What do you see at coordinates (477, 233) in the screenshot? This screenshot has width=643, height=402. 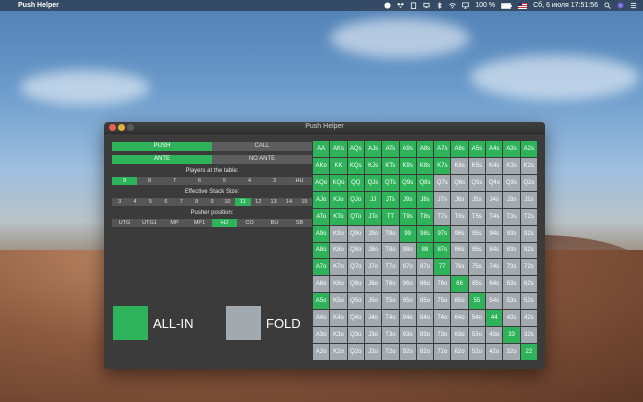 I see `hand-cell-95s: 95s` at bounding box center [477, 233].